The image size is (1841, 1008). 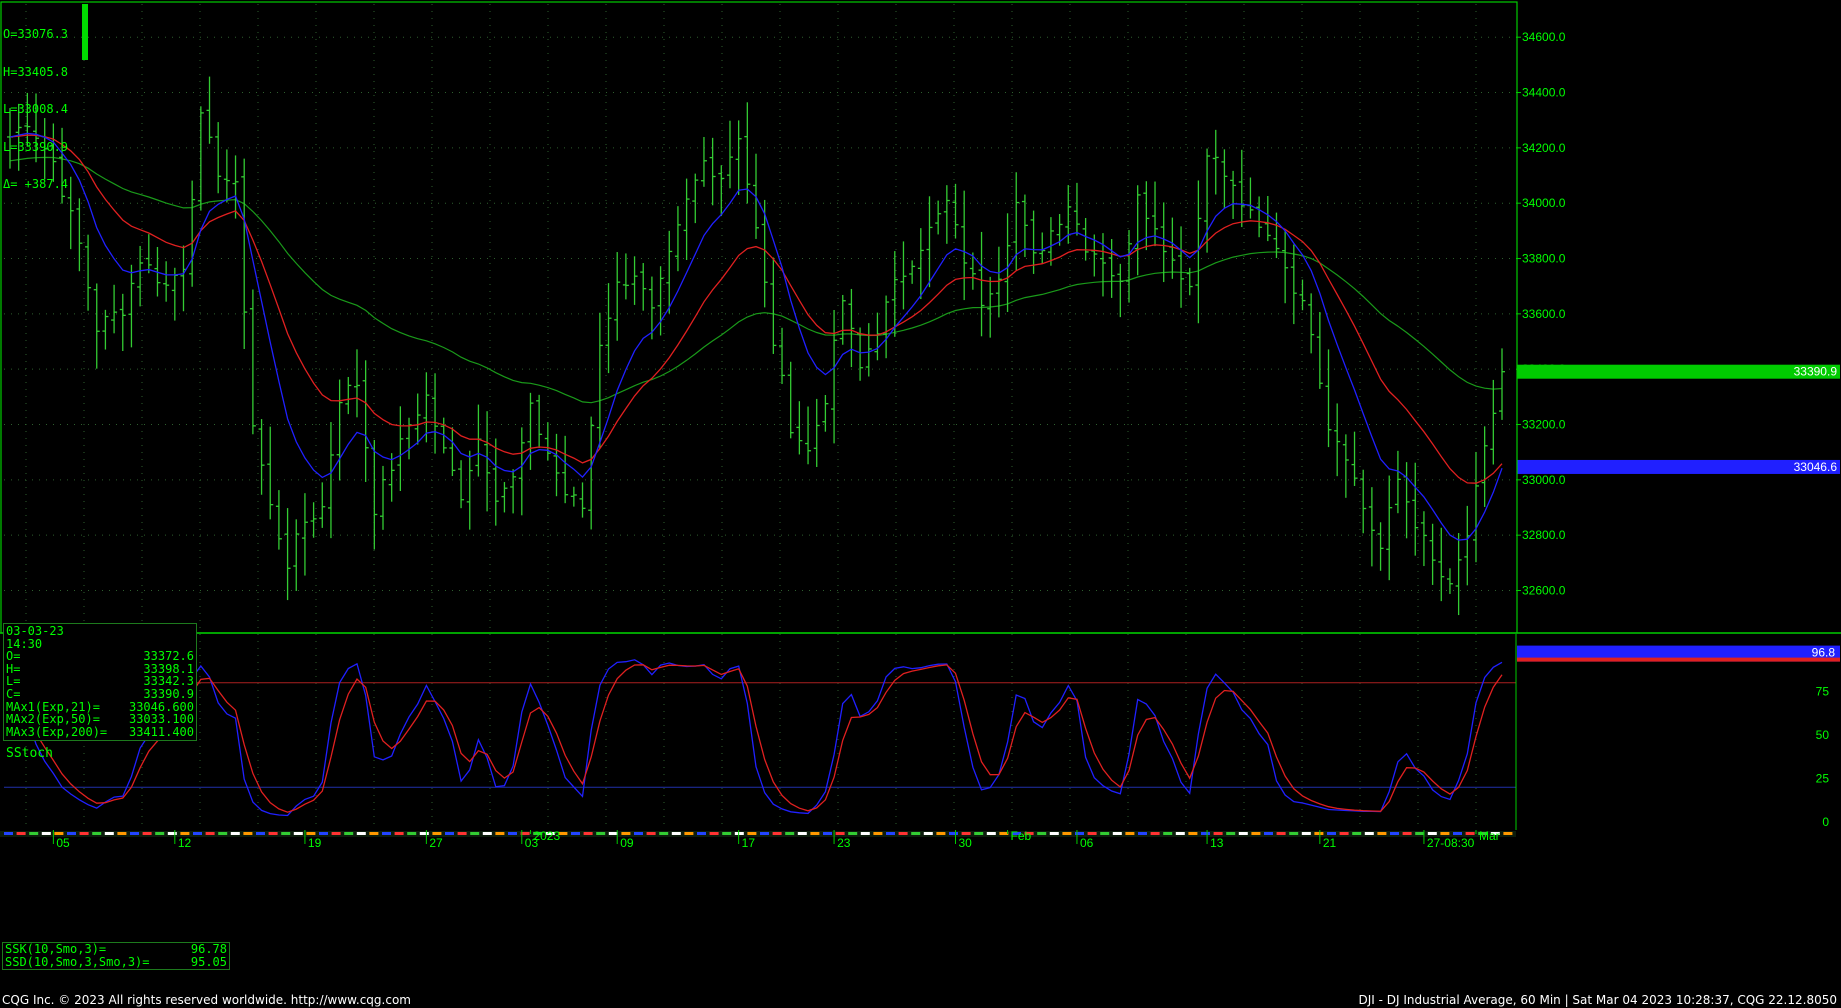 I want to click on time-tick-label: 17, so click(x=749, y=843).